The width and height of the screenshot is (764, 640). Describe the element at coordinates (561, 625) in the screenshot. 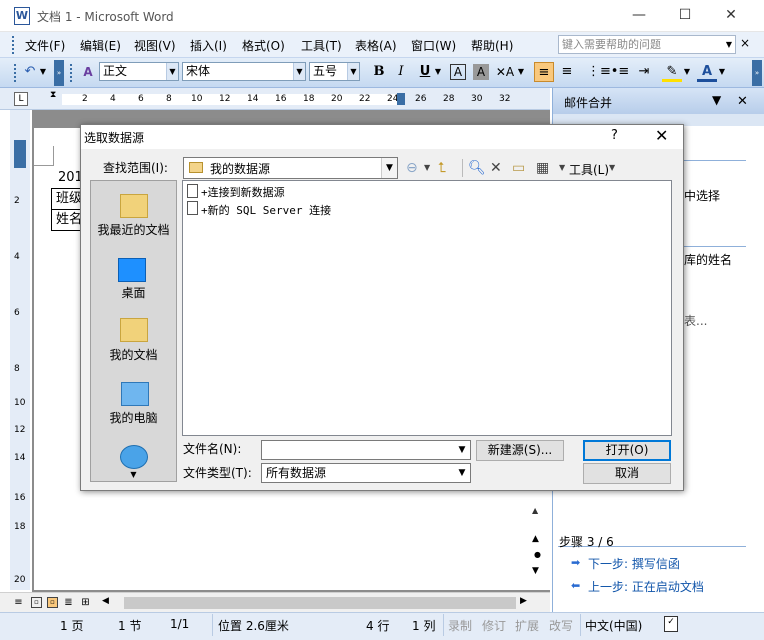

I see `status-overtype: 改写` at that location.